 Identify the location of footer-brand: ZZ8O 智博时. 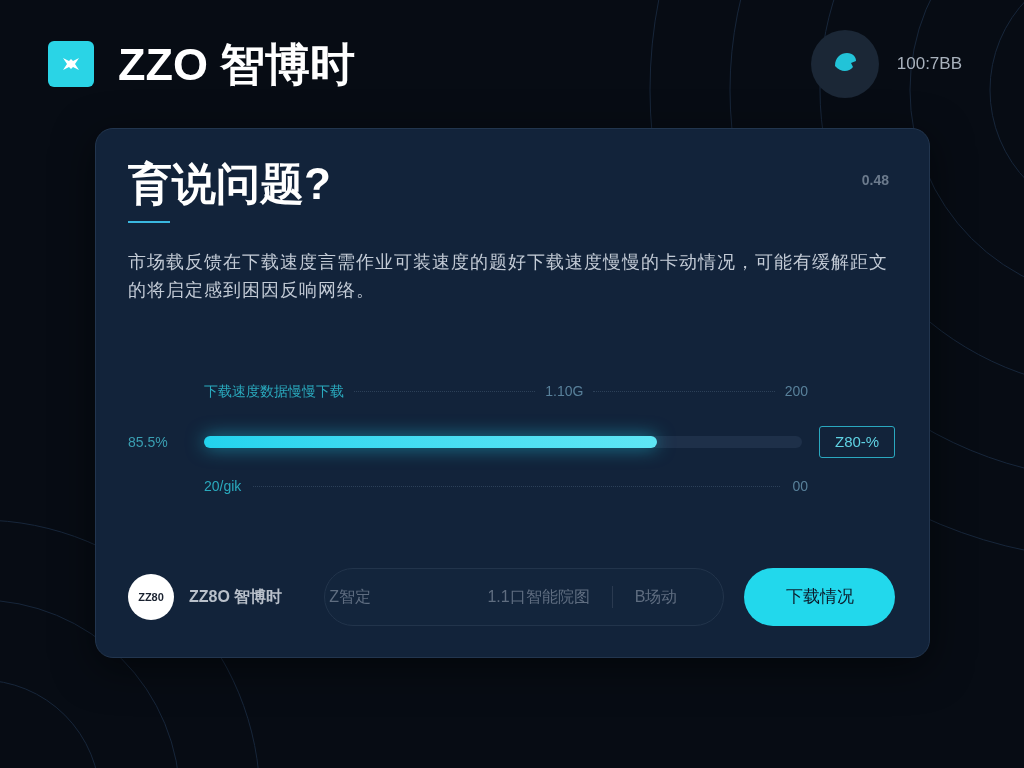
(236, 597).